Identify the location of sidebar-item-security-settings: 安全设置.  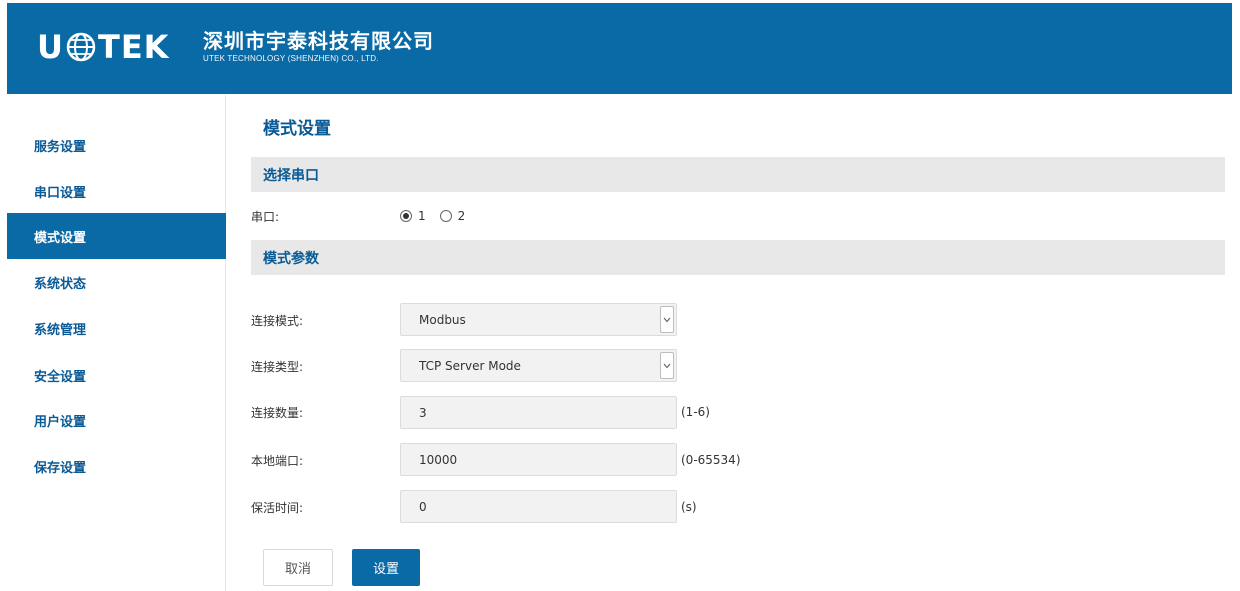
(116, 375).